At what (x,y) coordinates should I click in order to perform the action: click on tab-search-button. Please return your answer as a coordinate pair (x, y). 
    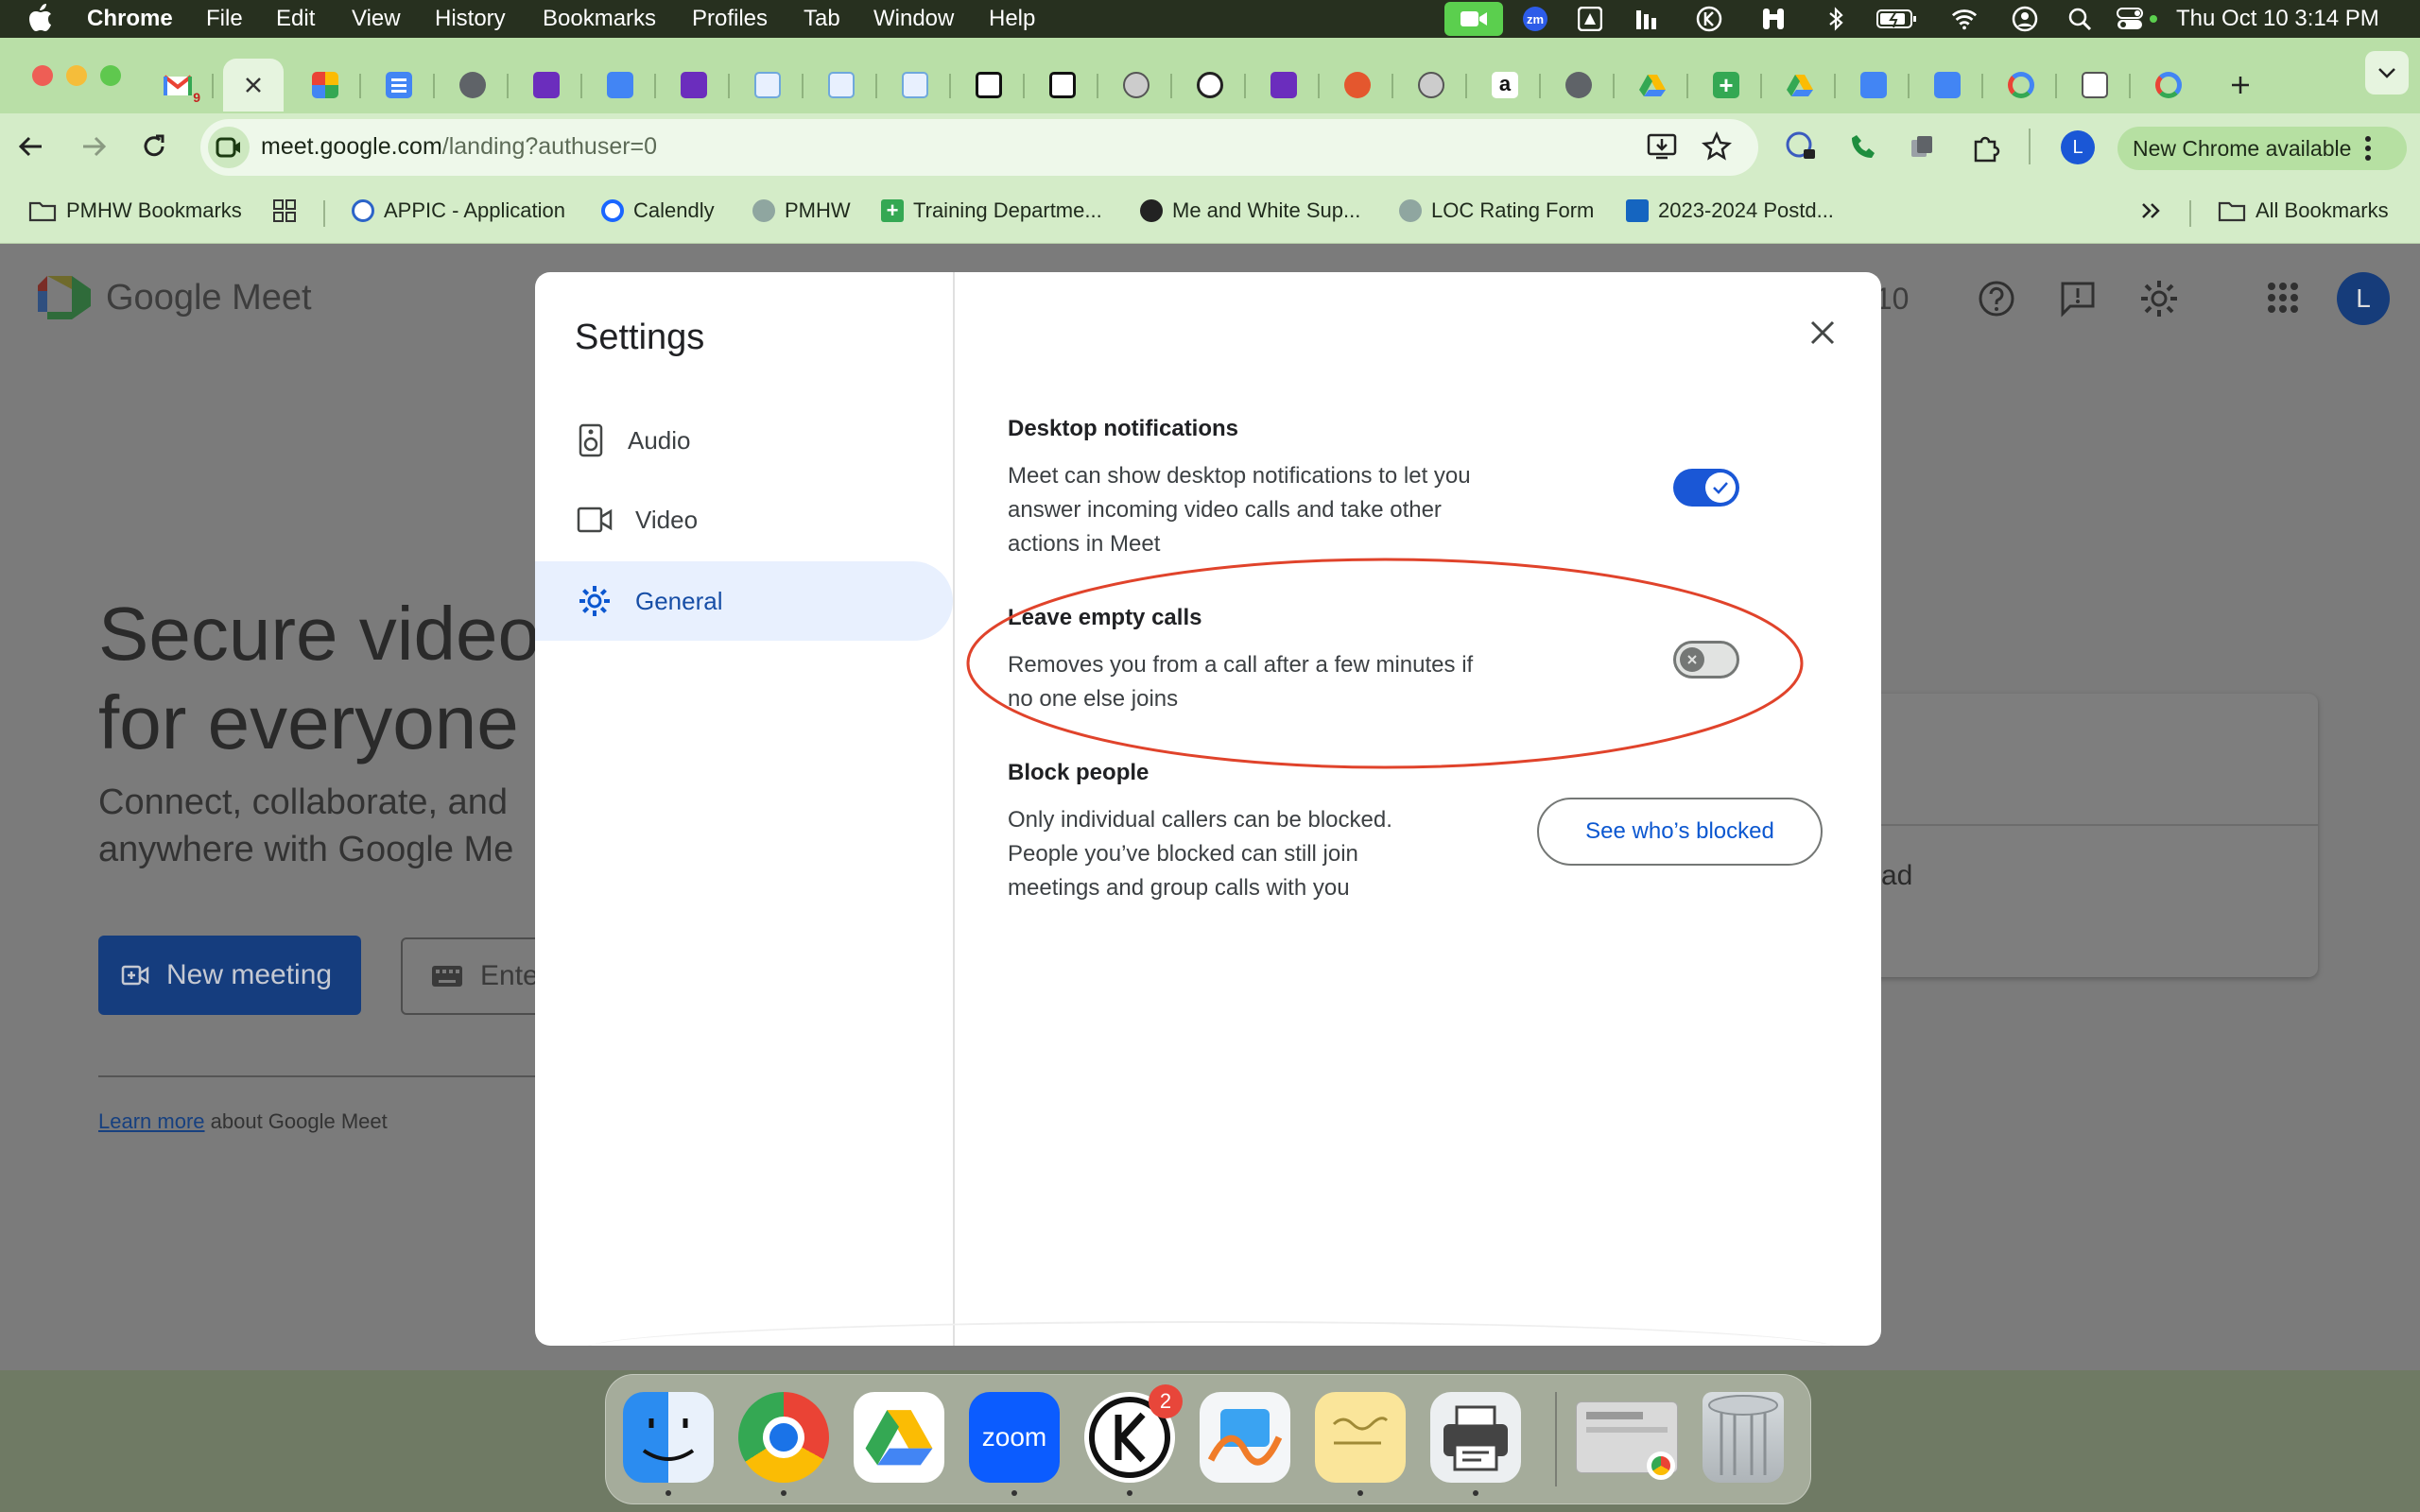
    Looking at the image, I should click on (2387, 72).